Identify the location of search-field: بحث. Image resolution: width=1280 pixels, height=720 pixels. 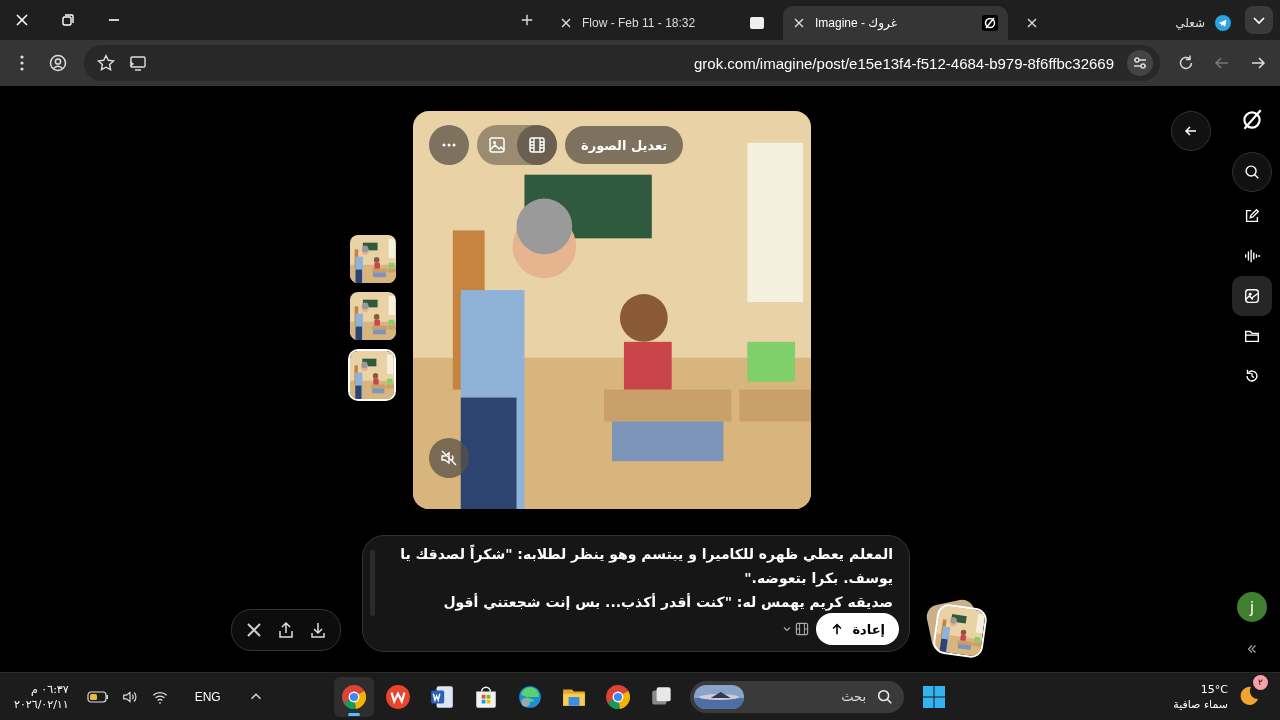
(797, 696).